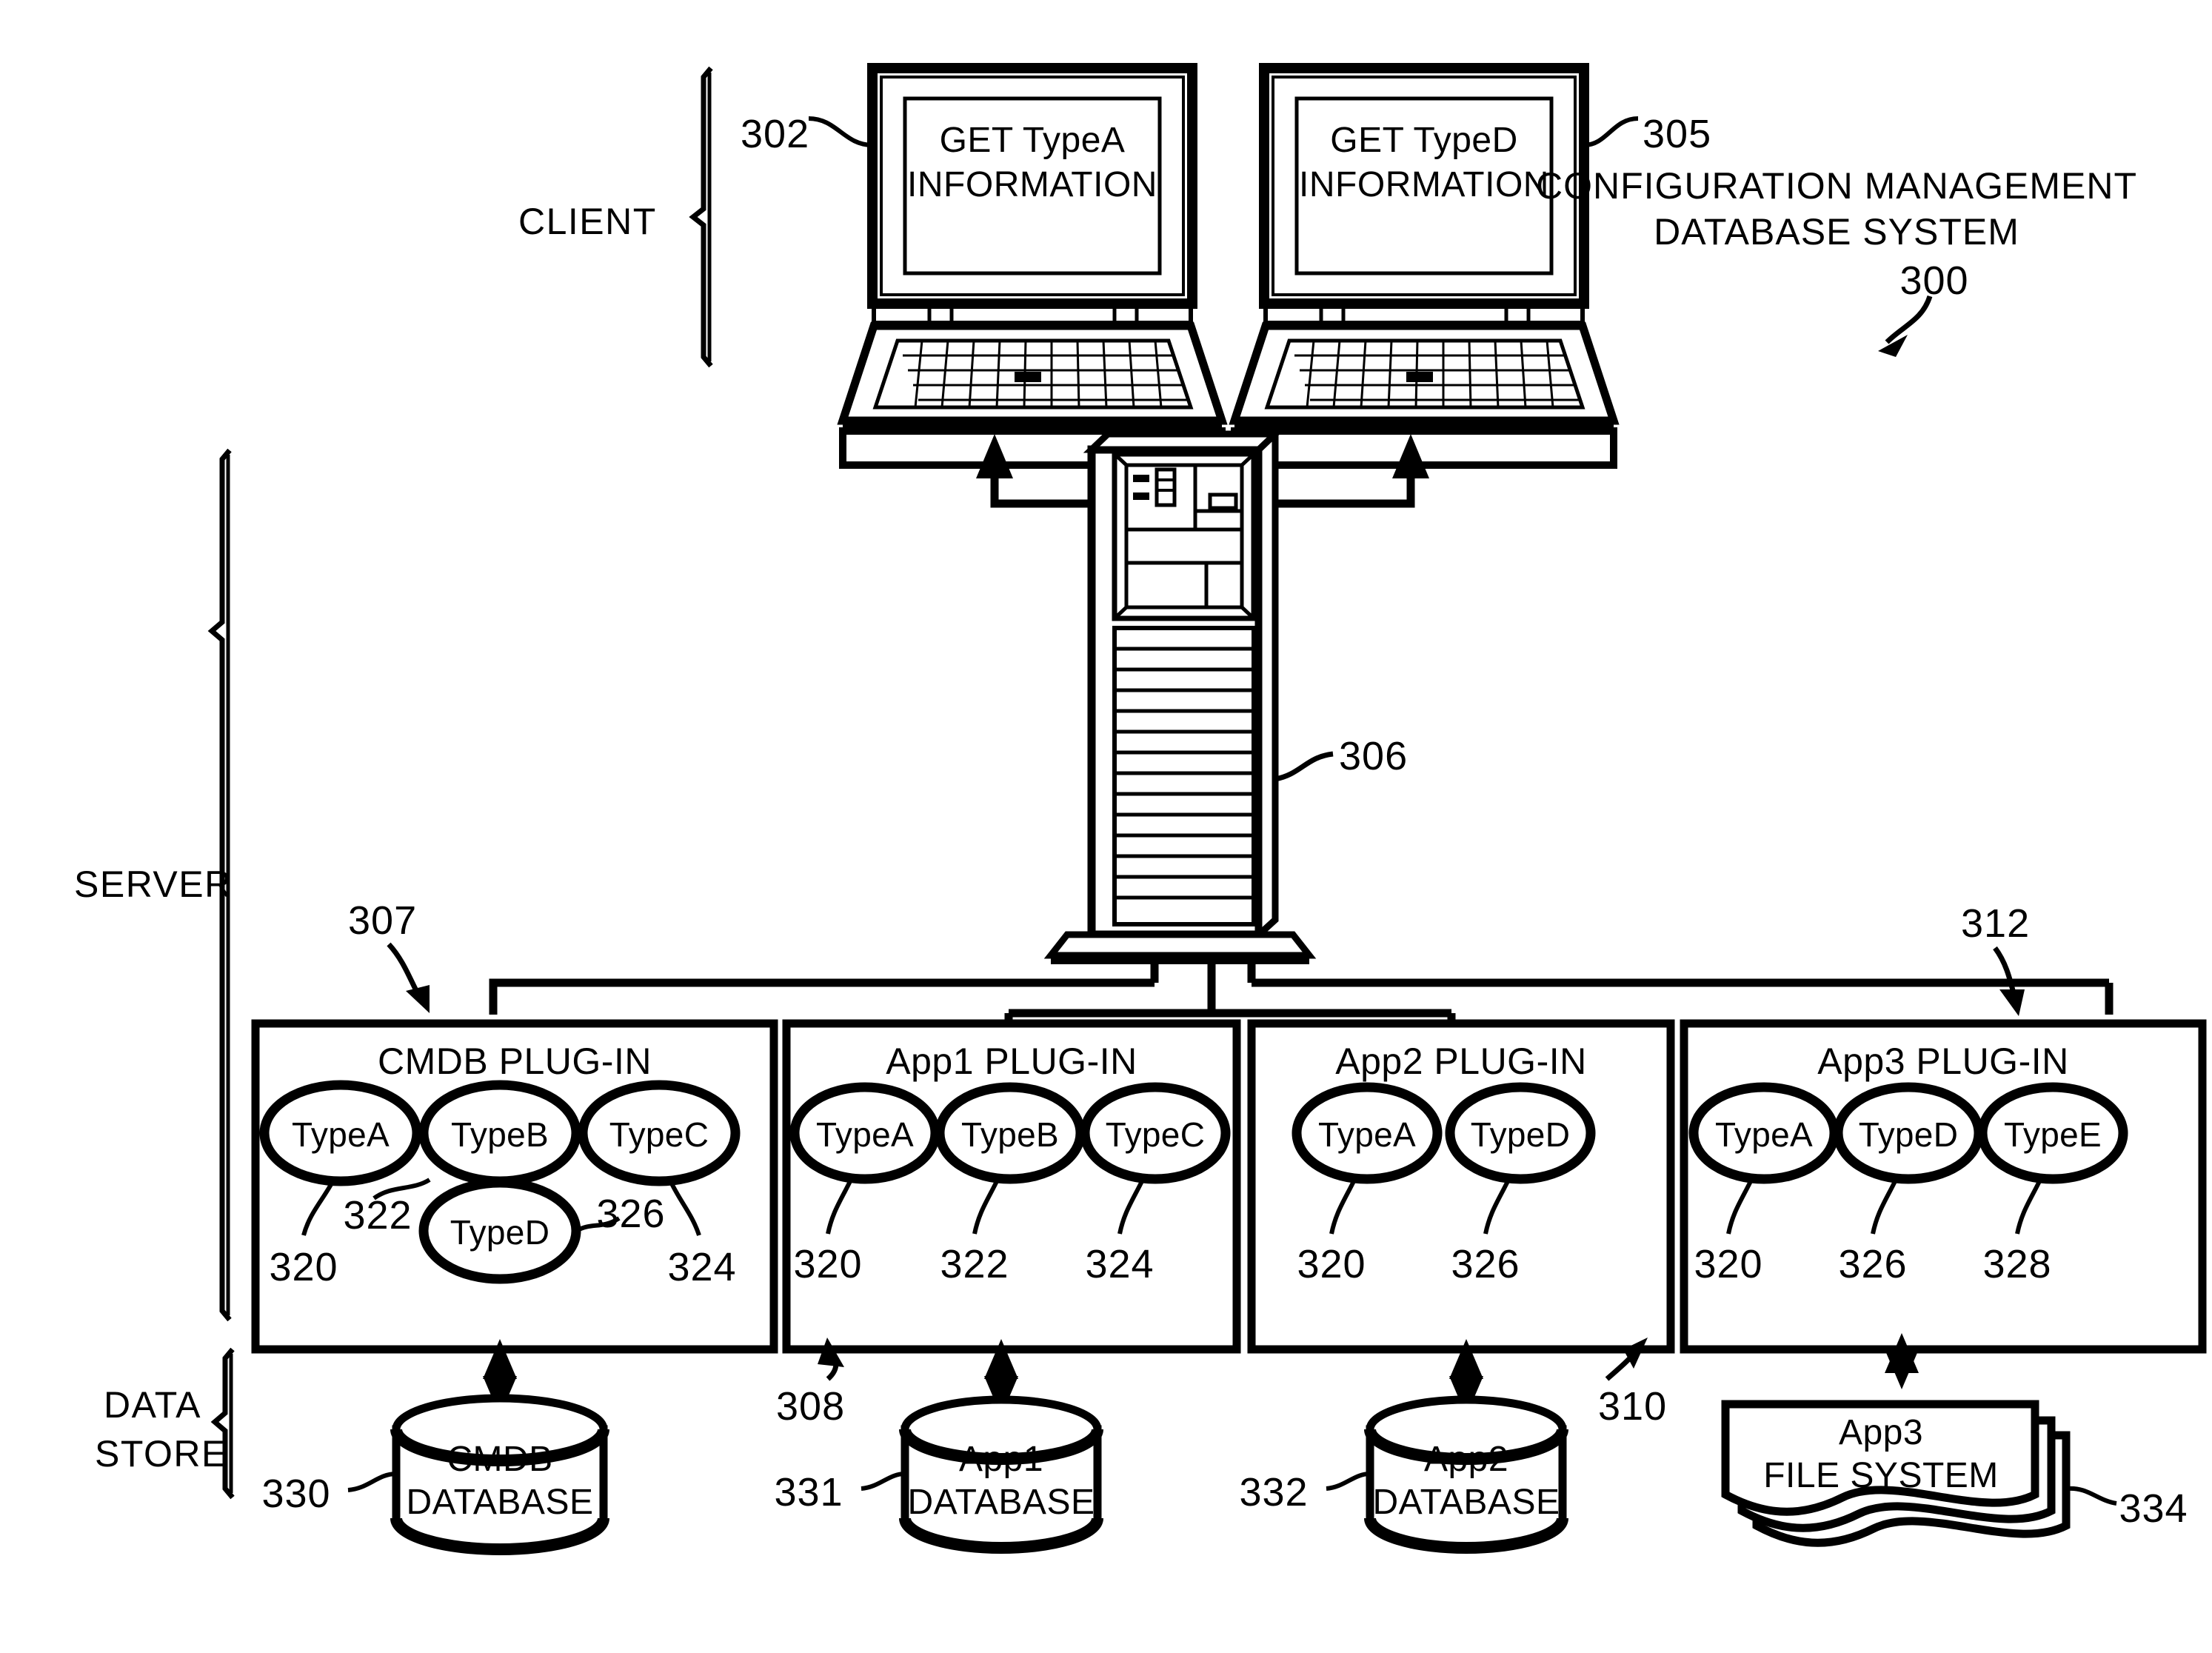 The width and height of the screenshot is (2212, 1653). What do you see at coordinates (1120, 1264) in the screenshot?
I see `app1-type-typec-ref-324: 324` at bounding box center [1120, 1264].